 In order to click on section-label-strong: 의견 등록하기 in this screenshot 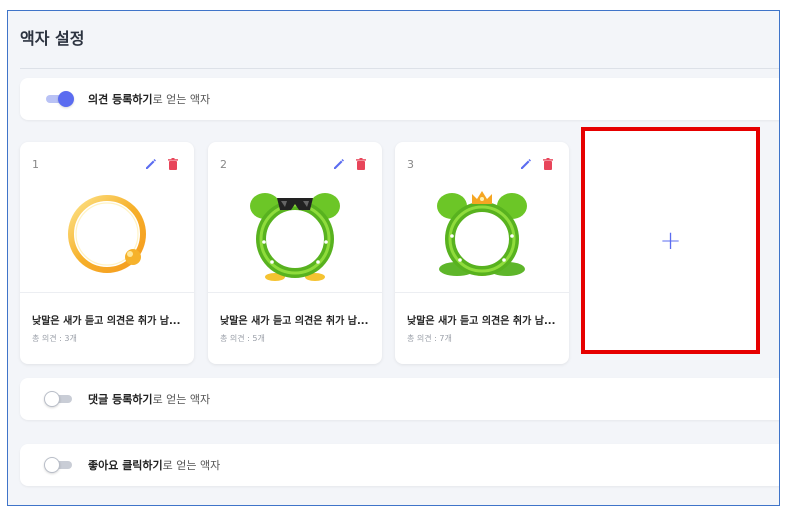, I will do `click(120, 99)`.